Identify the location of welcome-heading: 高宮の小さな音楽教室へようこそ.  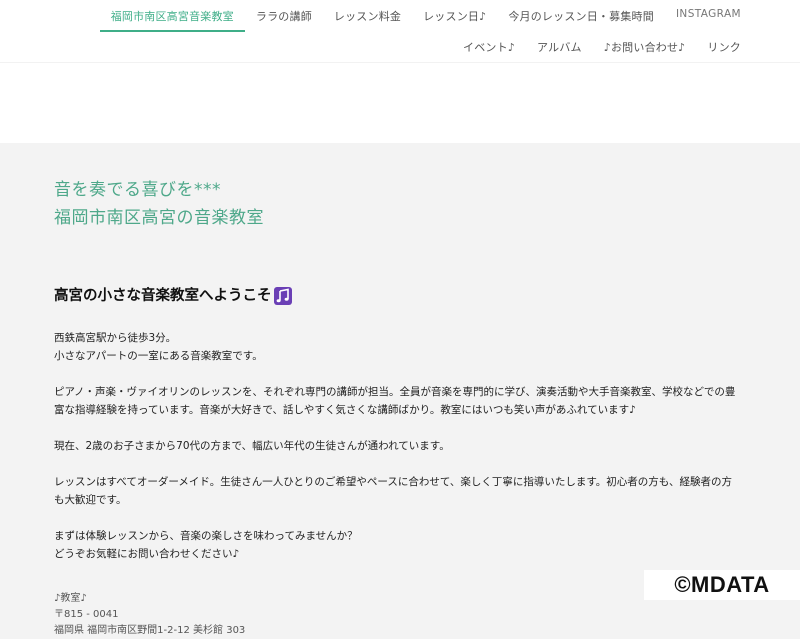
(409, 296).